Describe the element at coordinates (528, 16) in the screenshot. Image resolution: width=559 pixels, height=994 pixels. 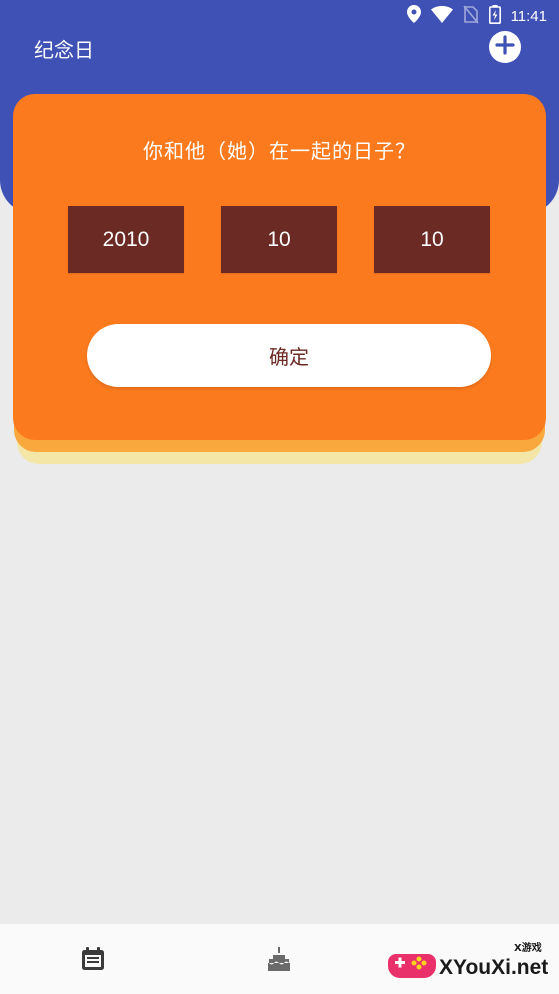
I see `status-time: 11:41` at that location.